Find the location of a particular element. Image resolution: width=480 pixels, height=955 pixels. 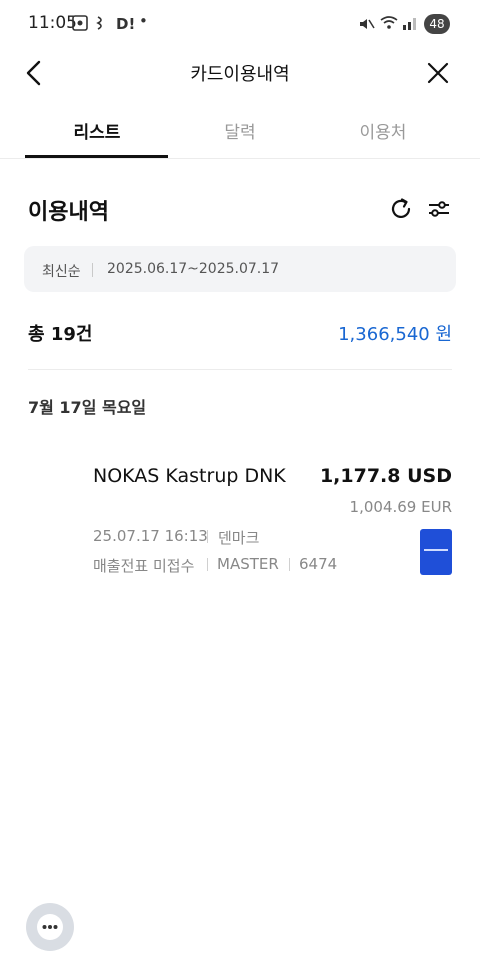

total-amount: 1,366,540 원 is located at coordinates (395, 334).